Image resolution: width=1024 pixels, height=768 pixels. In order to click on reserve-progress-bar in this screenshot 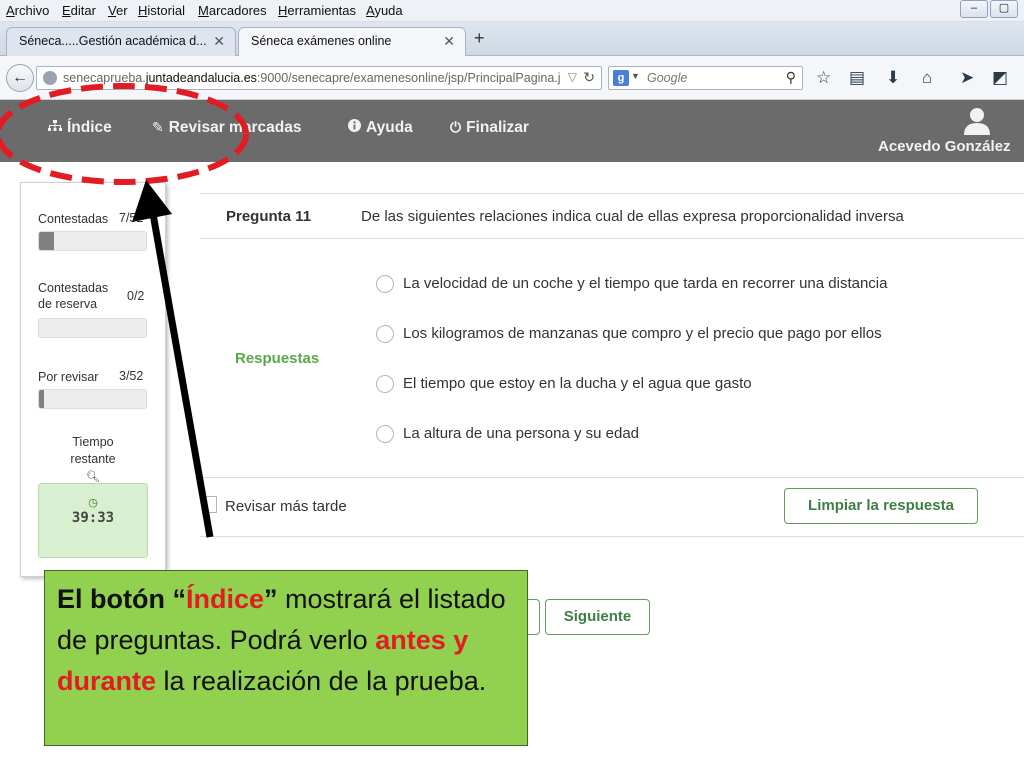, I will do `click(92, 328)`.